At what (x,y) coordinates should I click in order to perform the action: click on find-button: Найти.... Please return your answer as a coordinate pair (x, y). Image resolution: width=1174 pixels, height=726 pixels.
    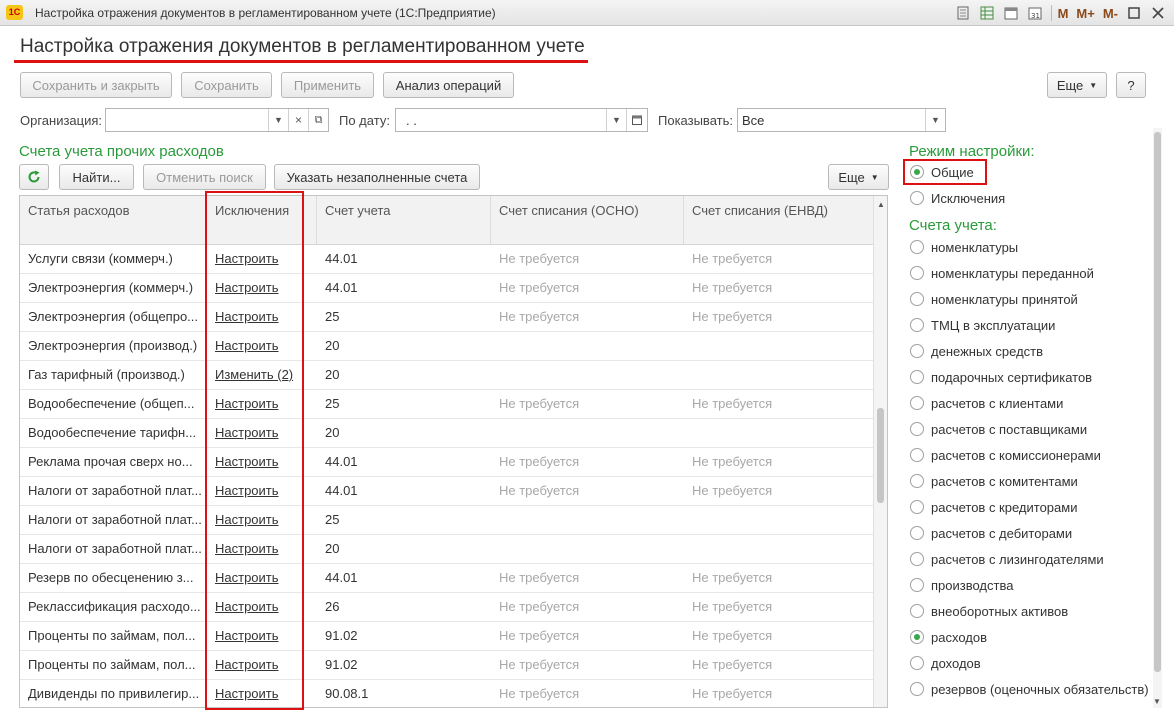
    Looking at the image, I should click on (96, 177).